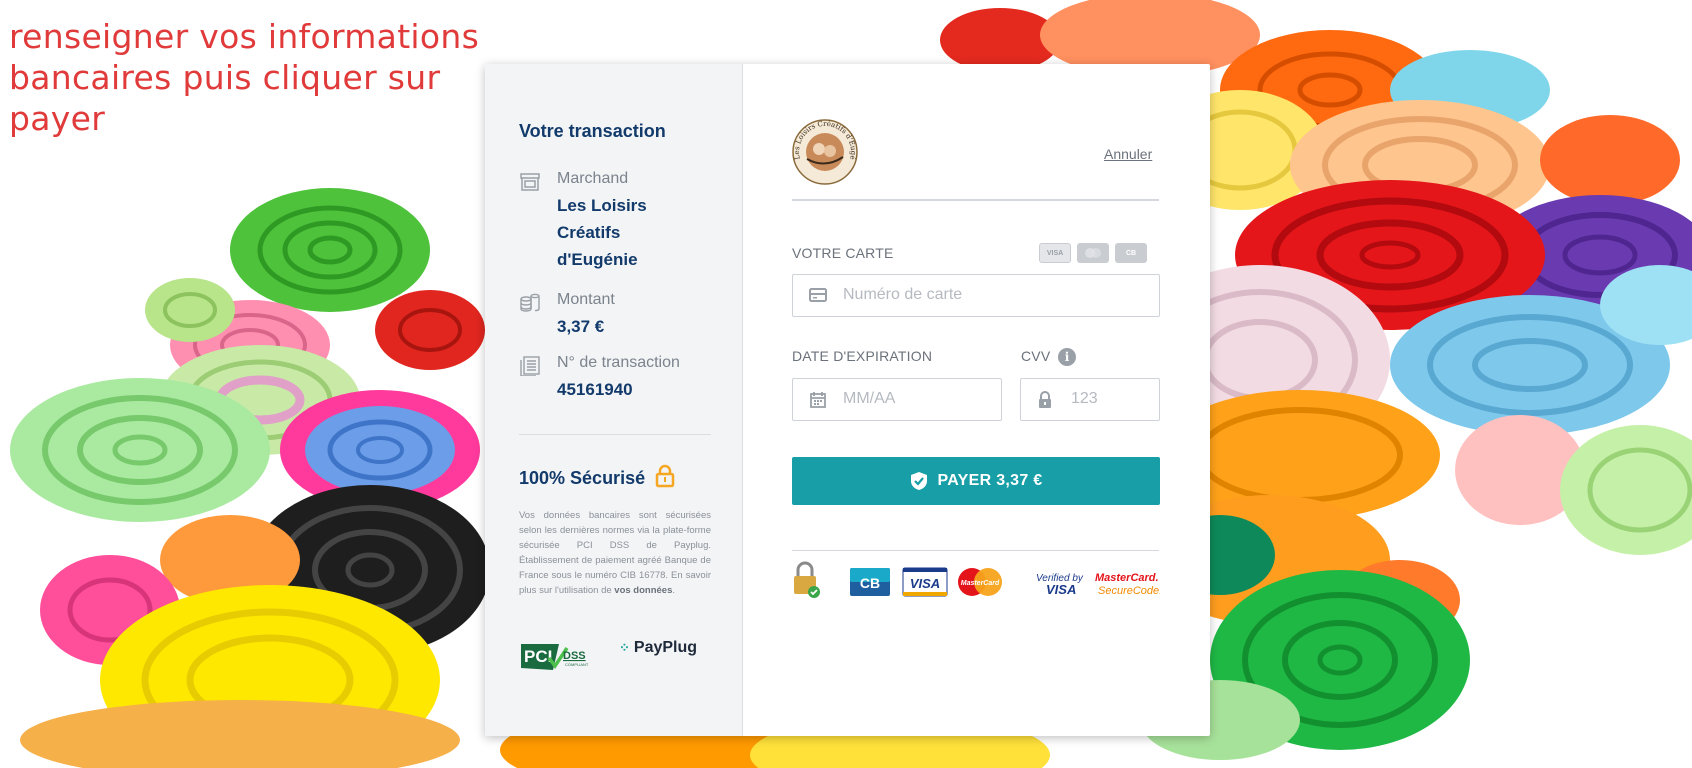 This screenshot has width=1692, height=768. I want to click on cvv-label: CVV, so click(1036, 356).